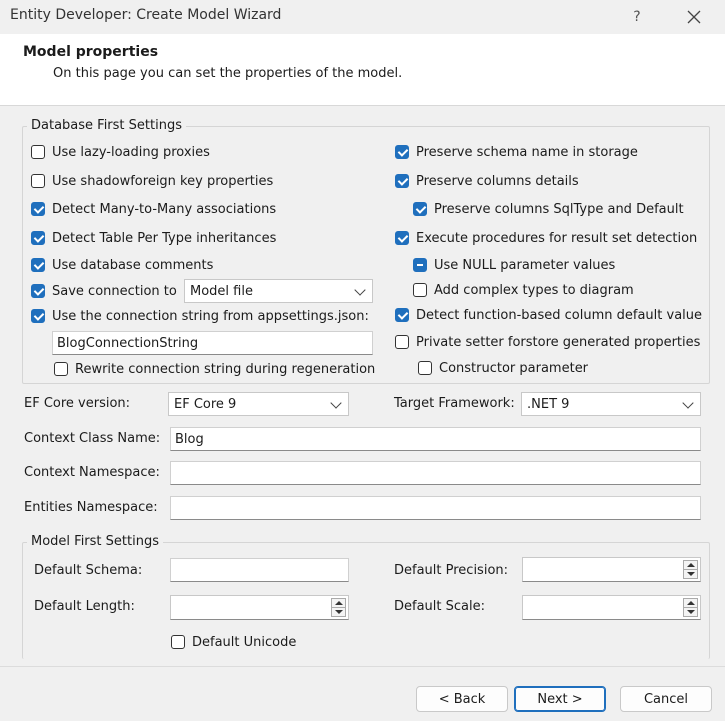 Image resolution: width=725 pixels, height=721 pixels. I want to click on preserve-columns-checkbox: Preserve columns details, so click(487, 181).